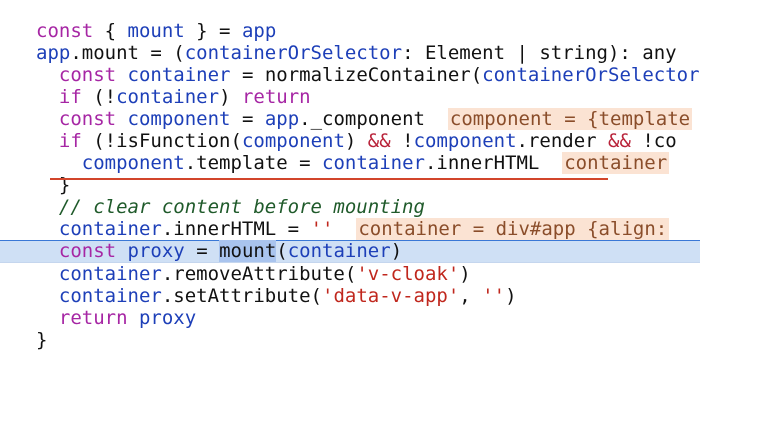 This screenshot has height=422, width=762. I want to click on string-token: 'data-v-app', so click(391, 296).